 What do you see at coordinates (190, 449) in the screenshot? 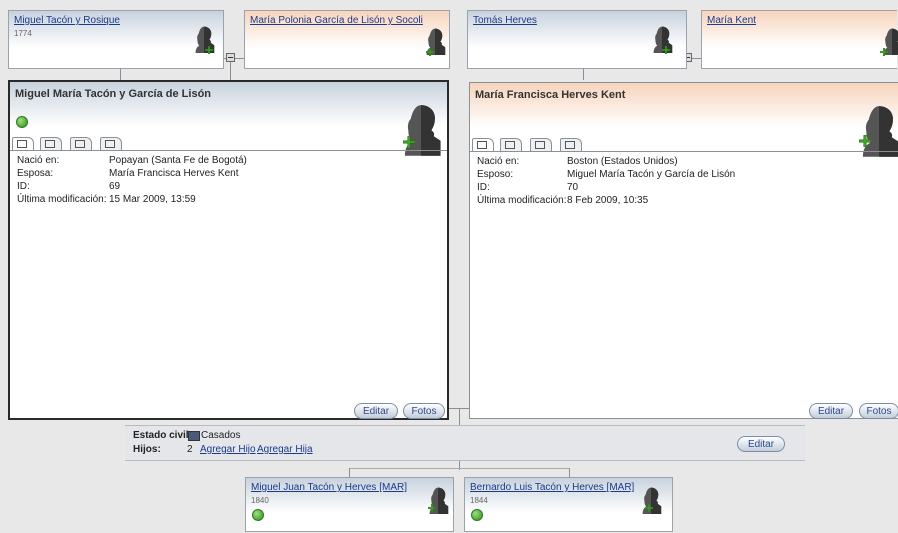
I see `children-count: 2` at bounding box center [190, 449].